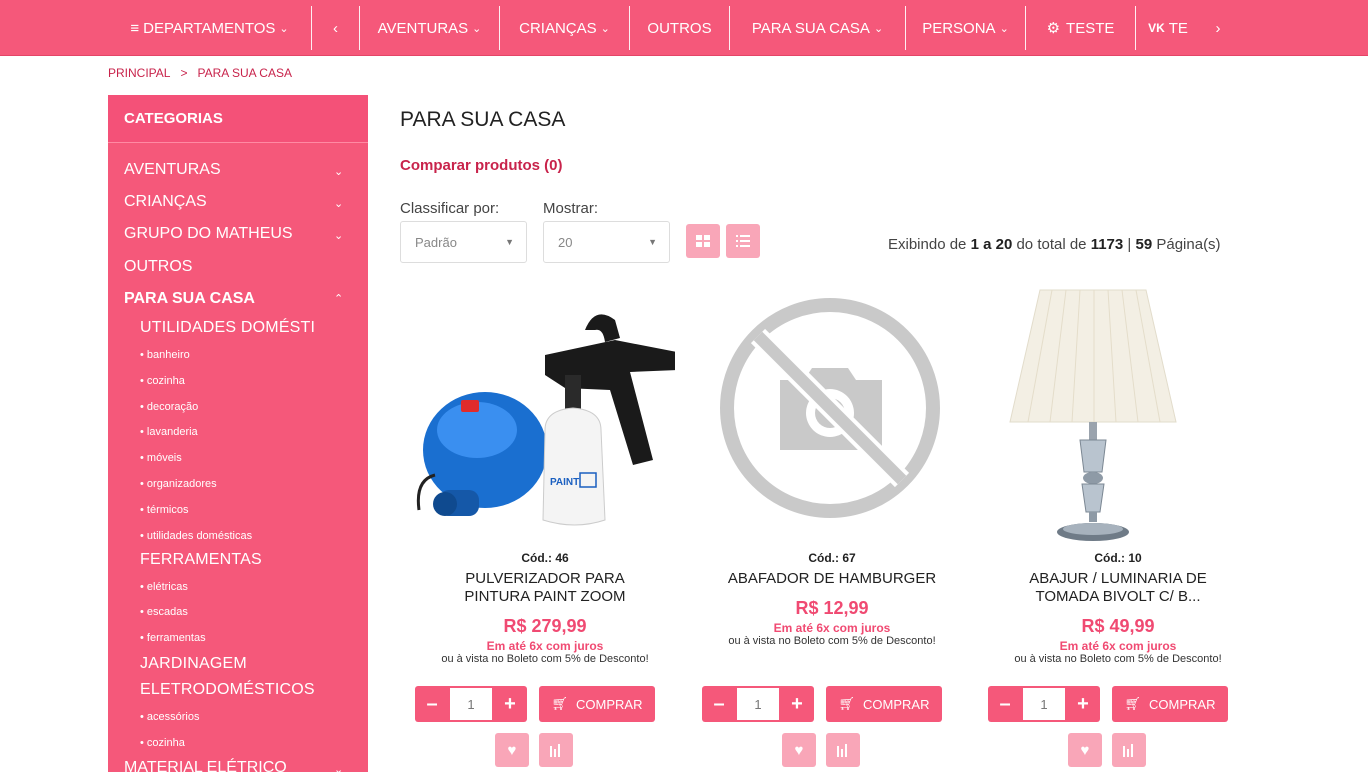  What do you see at coordinates (170, 717) in the screenshot?
I see `sidebar-leaf: • acessórios` at bounding box center [170, 717].